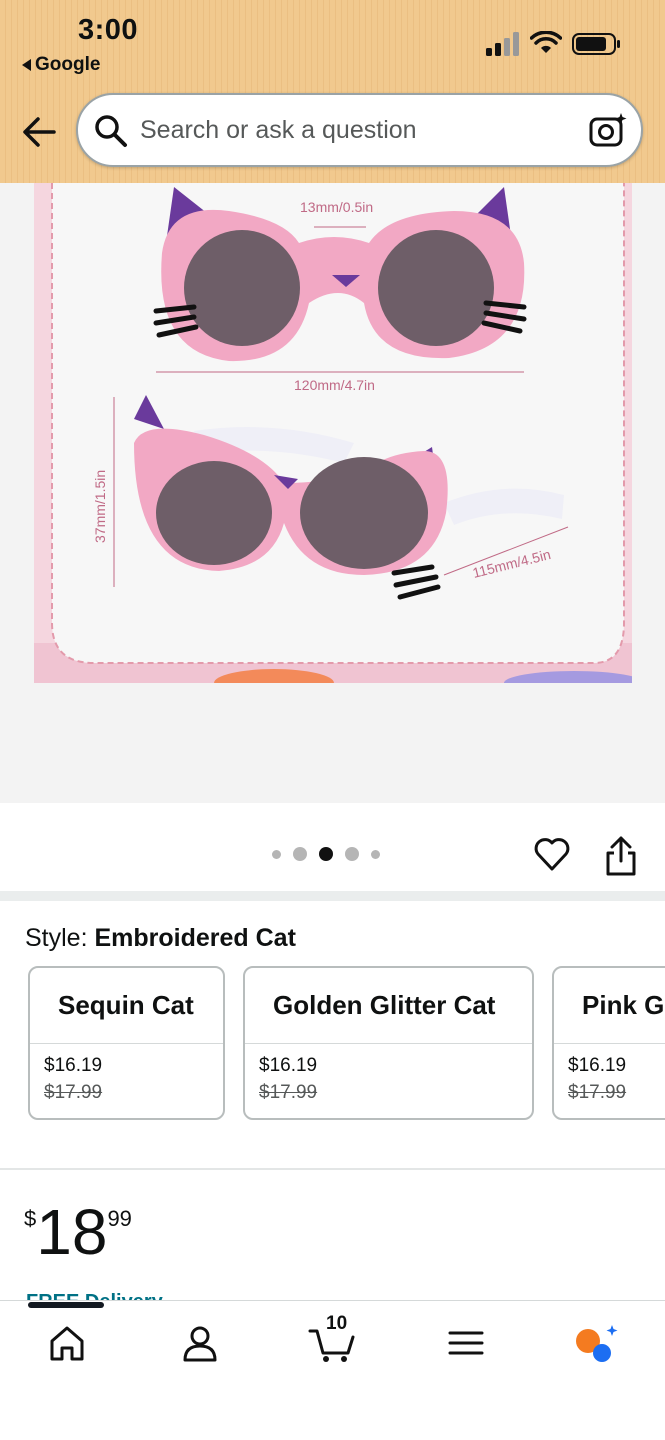 Image resolution: width=665 pixels, height=1440 pixels. Describe the element at coordinates (621, 856) in the screenshot. I see `share-icon` at that location.